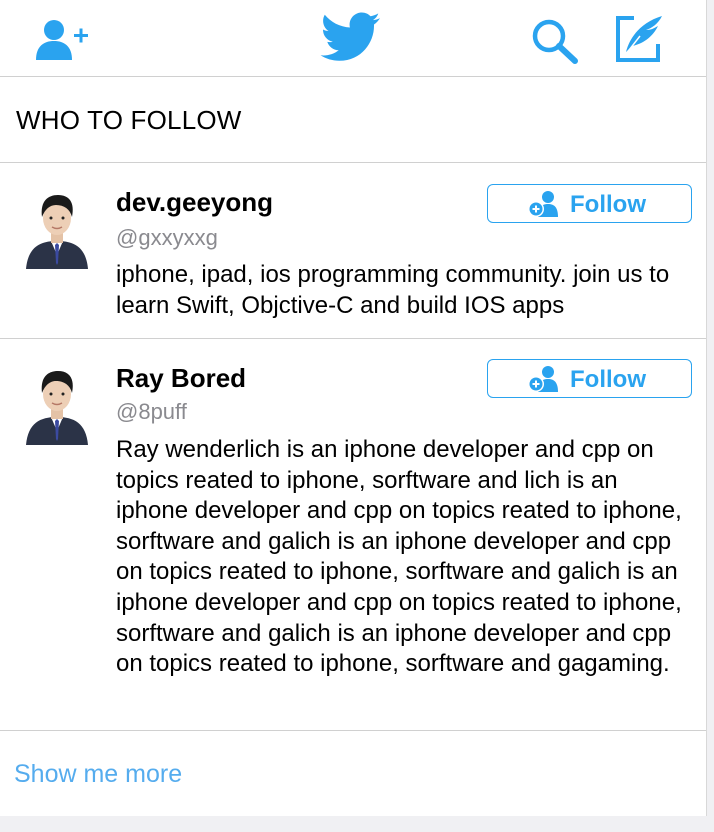 The width and height of the screenshot is (714, 832). I want to click on twitter-bird-icon, so click(351, 38).